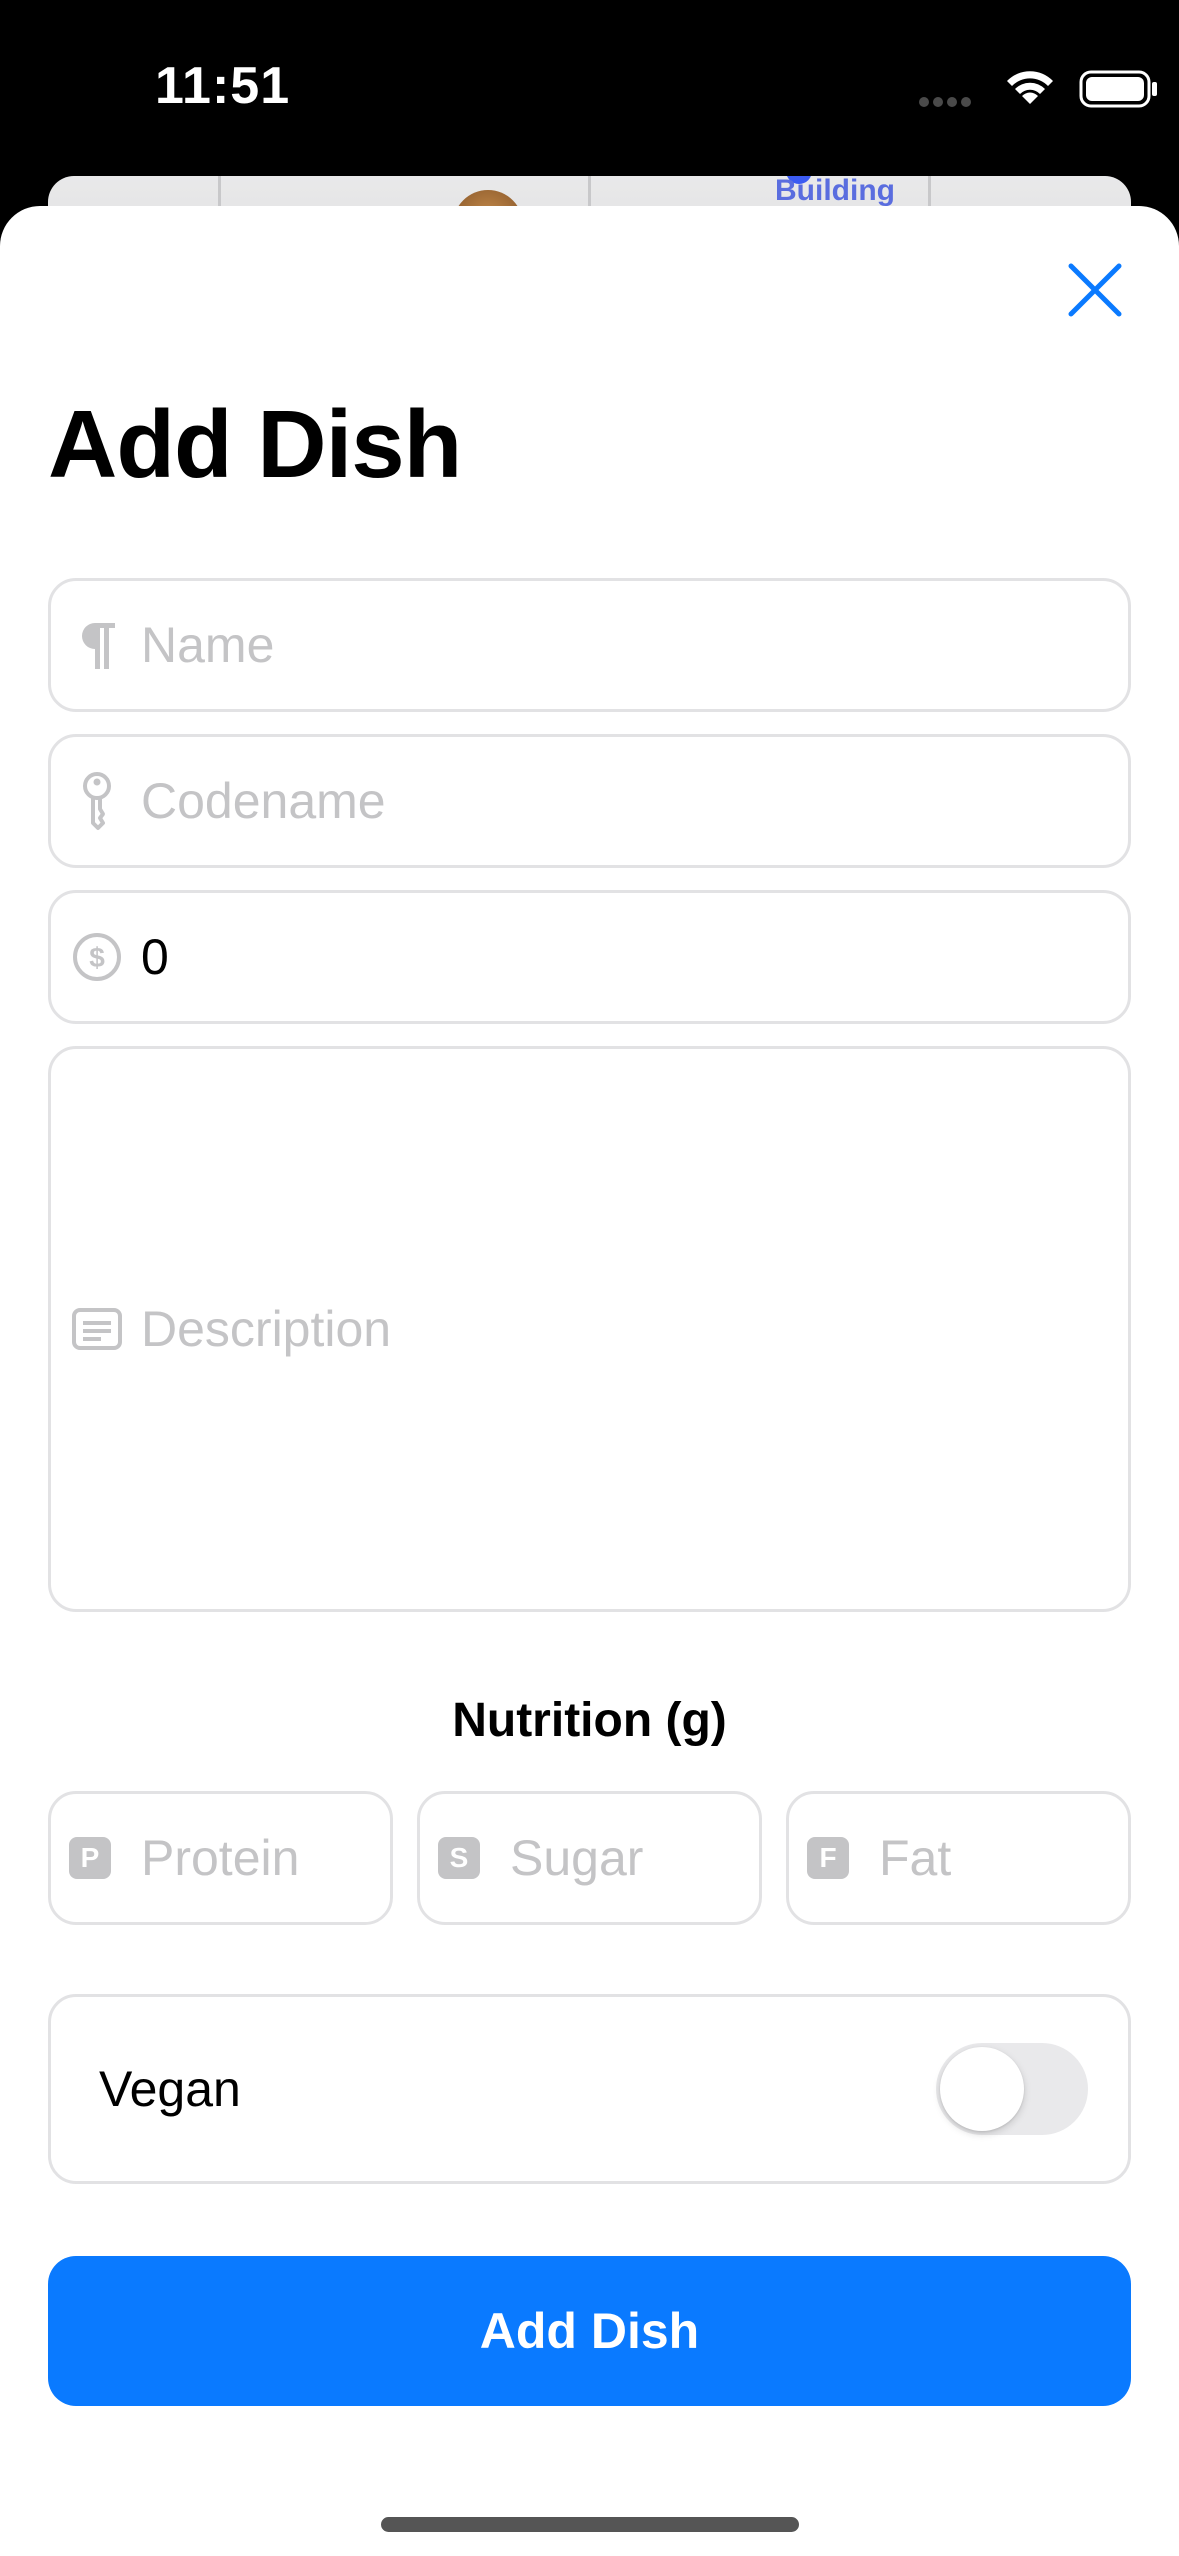 The height and width of the screenshot is (2556, 1179). I want to click on vegan-label: Vegan, so click(170, 2089).